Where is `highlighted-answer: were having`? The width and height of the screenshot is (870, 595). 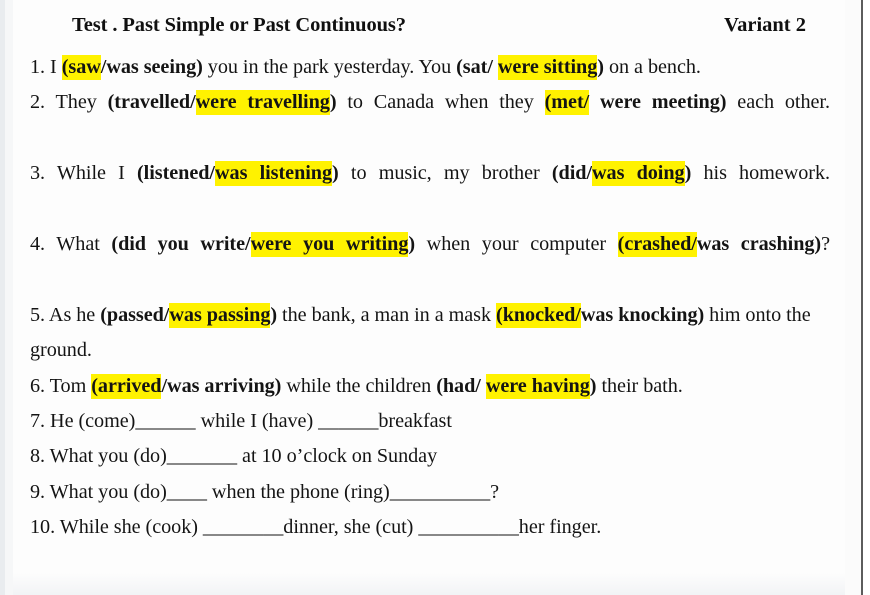 highlighted-answer: were having is located at coordinates (537, 386).